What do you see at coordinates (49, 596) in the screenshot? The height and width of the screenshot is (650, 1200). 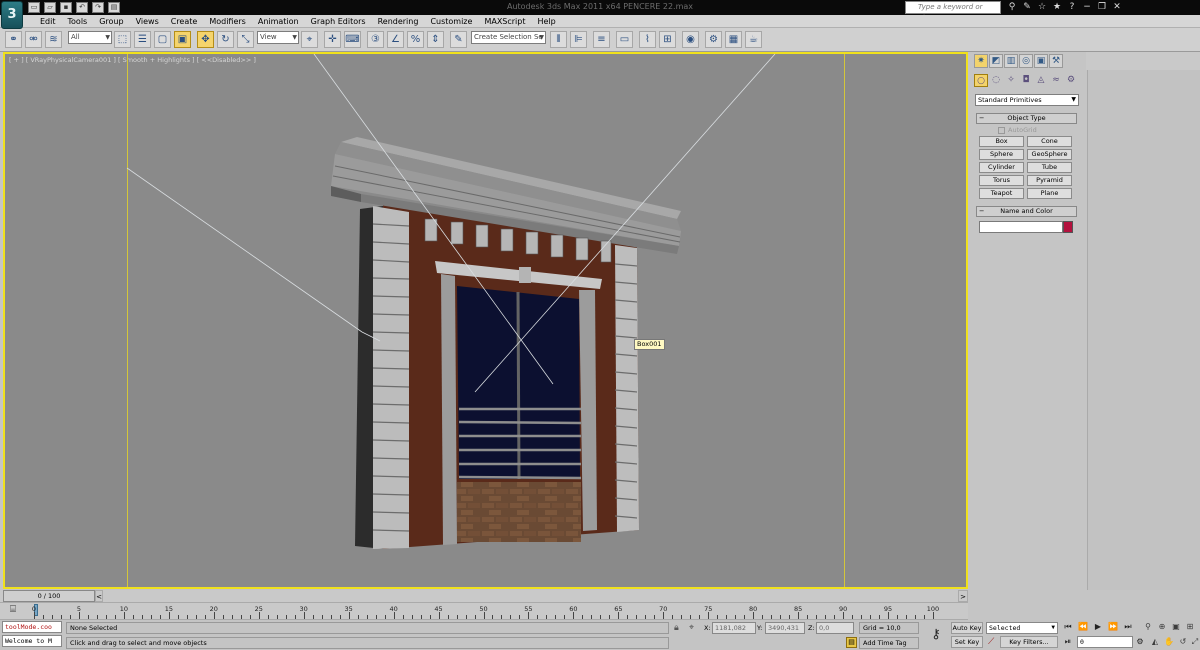 I see `time-slider-thumb: 0 / 100` at bounding box center [49, 596].